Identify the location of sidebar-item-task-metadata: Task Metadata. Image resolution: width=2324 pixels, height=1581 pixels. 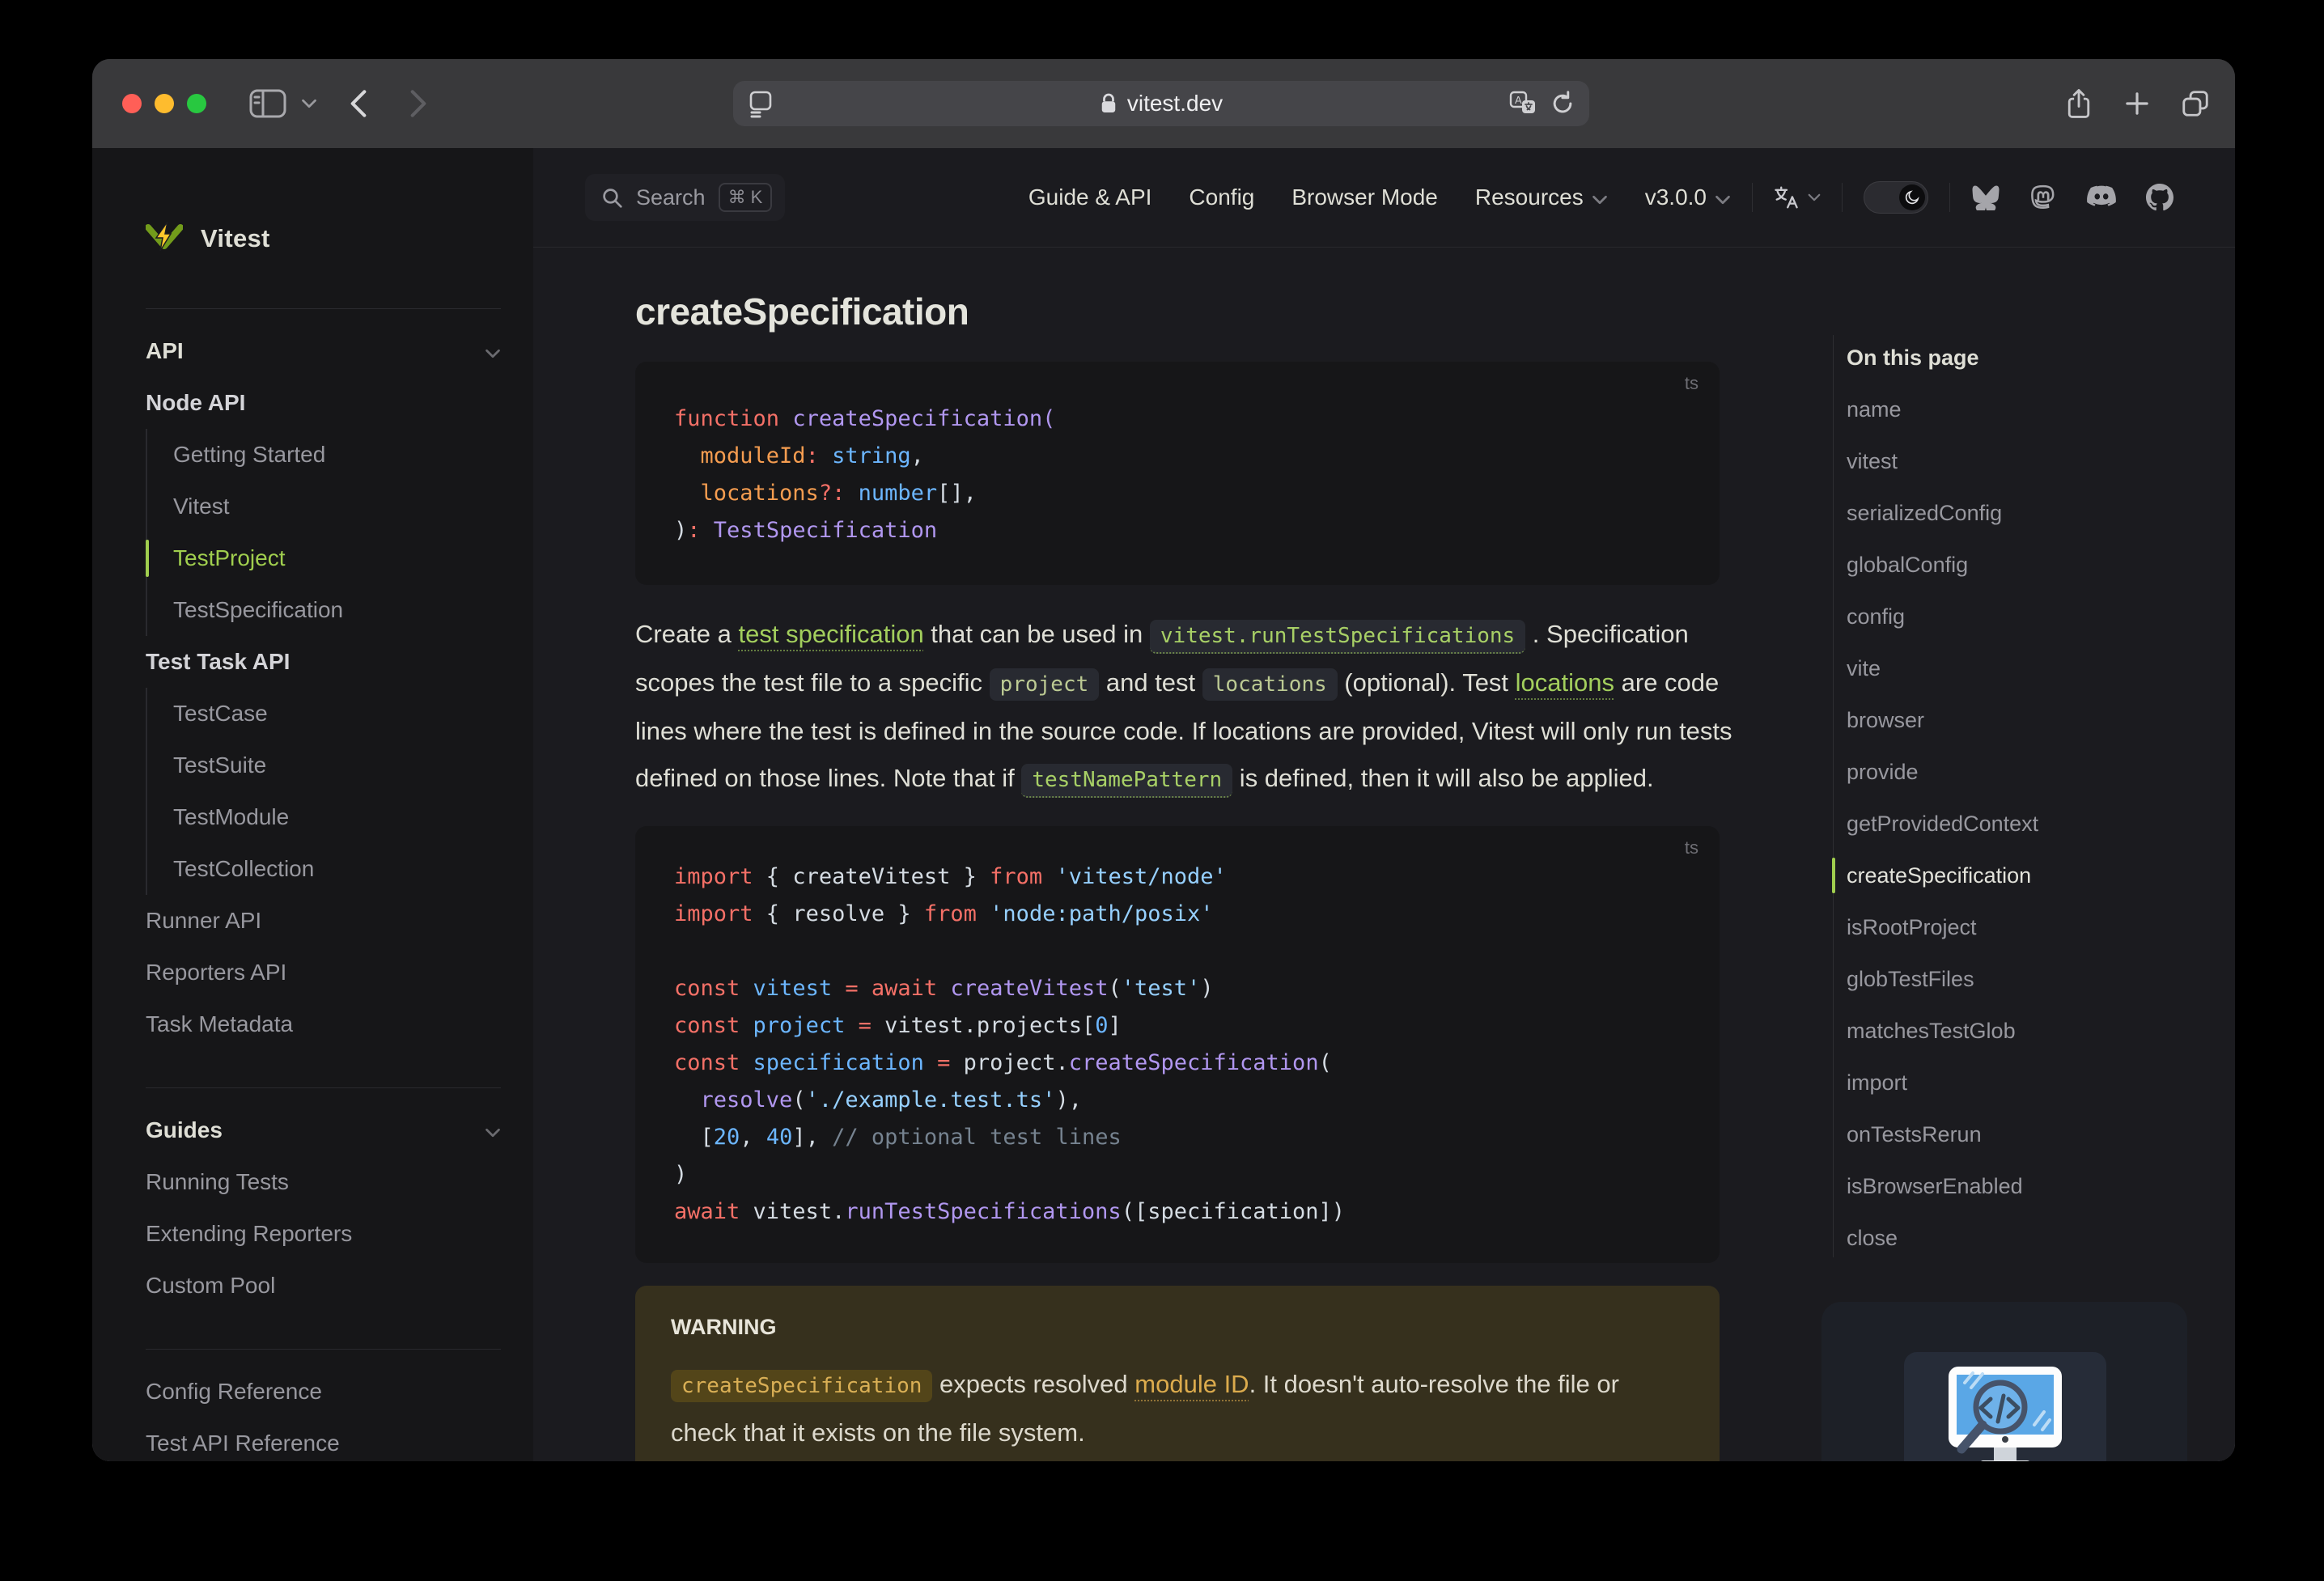
(323, 1024).